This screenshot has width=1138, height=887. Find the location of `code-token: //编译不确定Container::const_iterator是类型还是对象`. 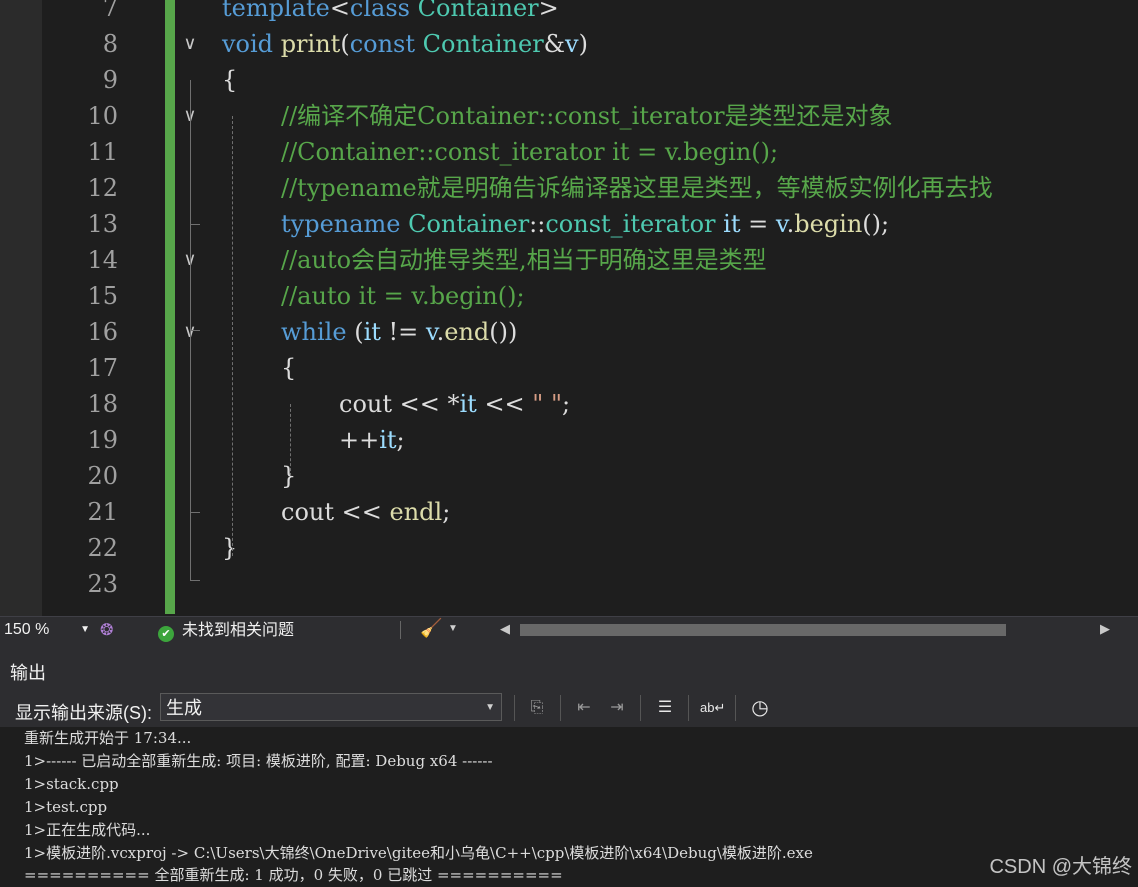

code-token: //编译不确定Container::const_iterator是类型还是对象 is located at coordinates (587, 116).